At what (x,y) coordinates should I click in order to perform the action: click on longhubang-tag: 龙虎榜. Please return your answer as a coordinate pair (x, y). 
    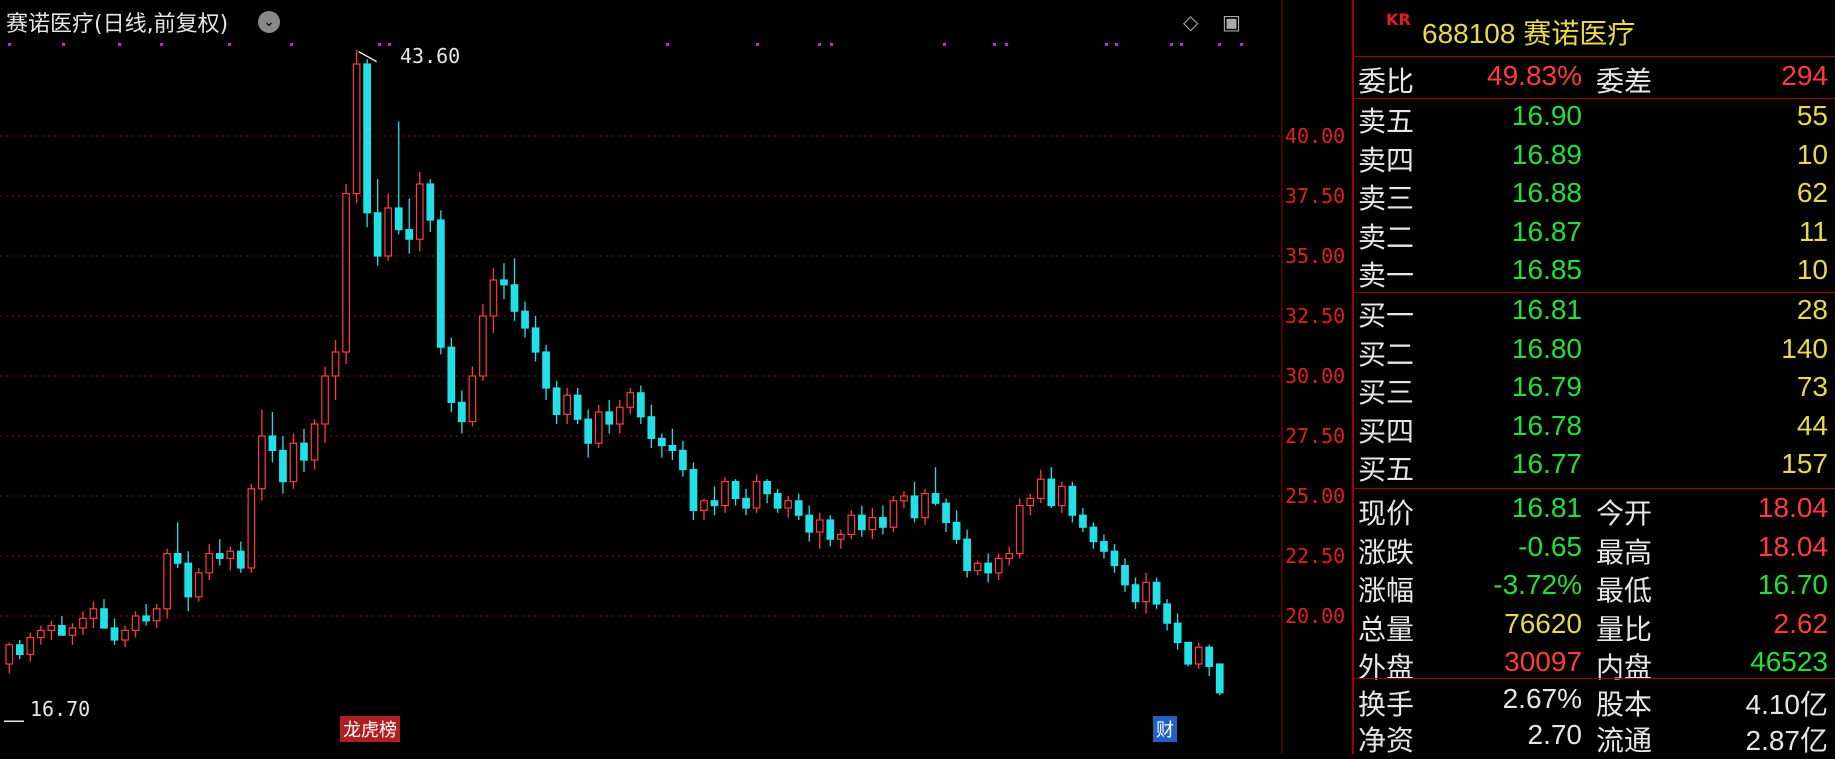
    Looking at the image, I should click on (370, 729).